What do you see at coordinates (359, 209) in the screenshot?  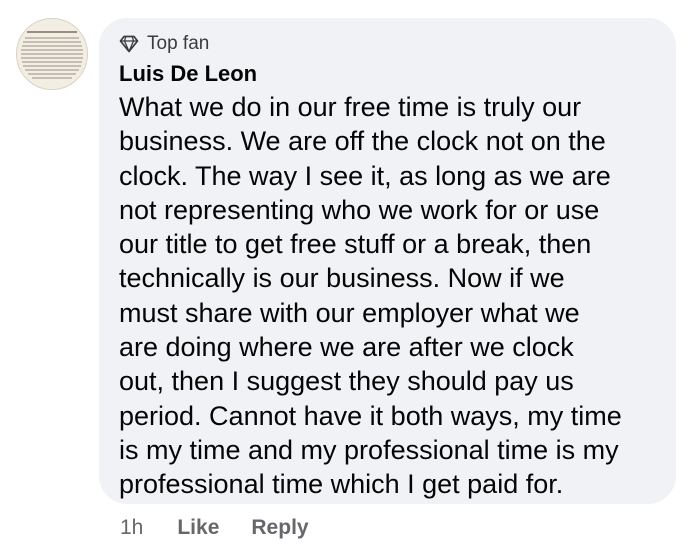 I see `comment-line: not representing who we work for or use` at bounding box center [359, 209].